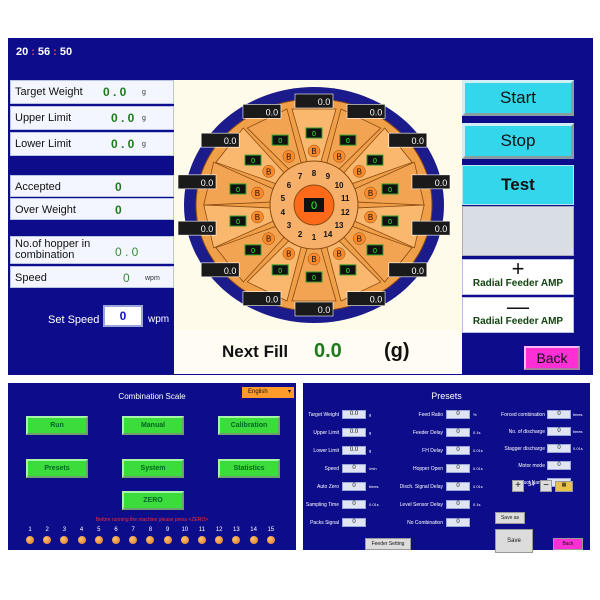  Describe the element at coordinates (185, 530) in the screenshot. I see `hopper-indicator-number: 10` at that location.